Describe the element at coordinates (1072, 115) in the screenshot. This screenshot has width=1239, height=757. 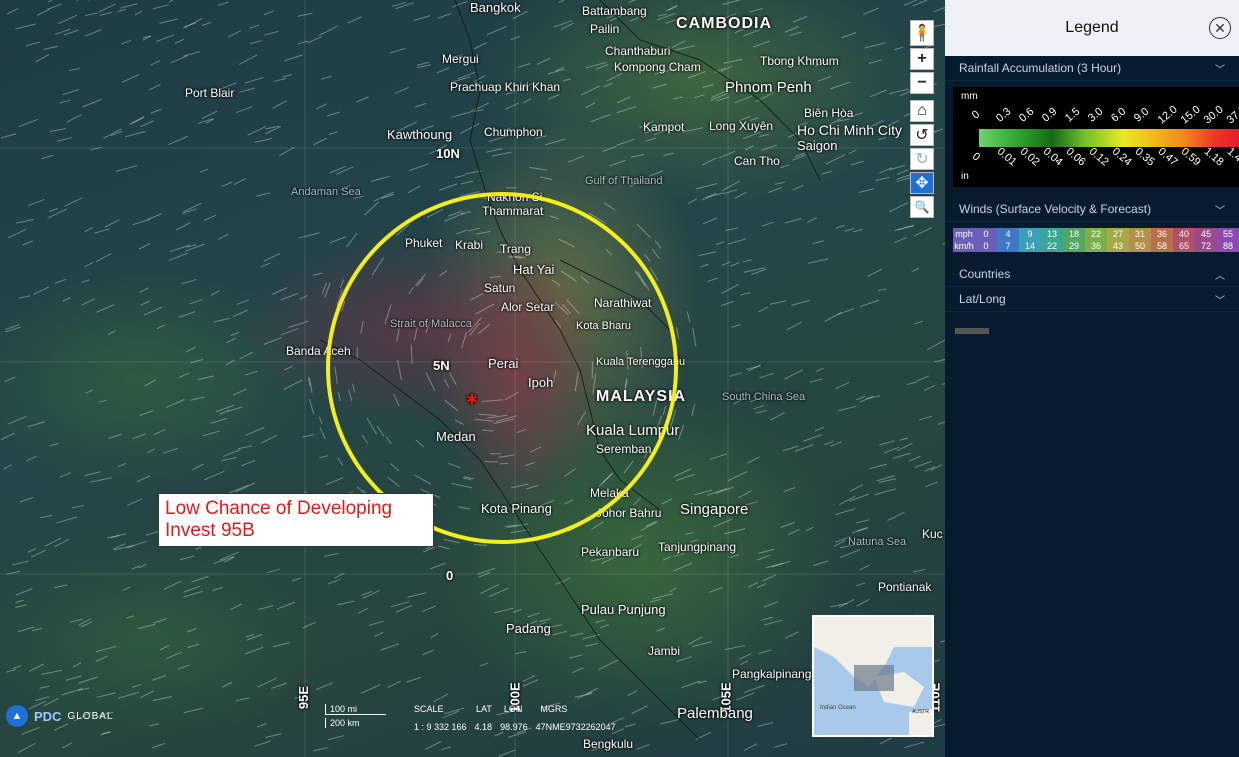
I see `rain-tick-label: 1.5` at that location.